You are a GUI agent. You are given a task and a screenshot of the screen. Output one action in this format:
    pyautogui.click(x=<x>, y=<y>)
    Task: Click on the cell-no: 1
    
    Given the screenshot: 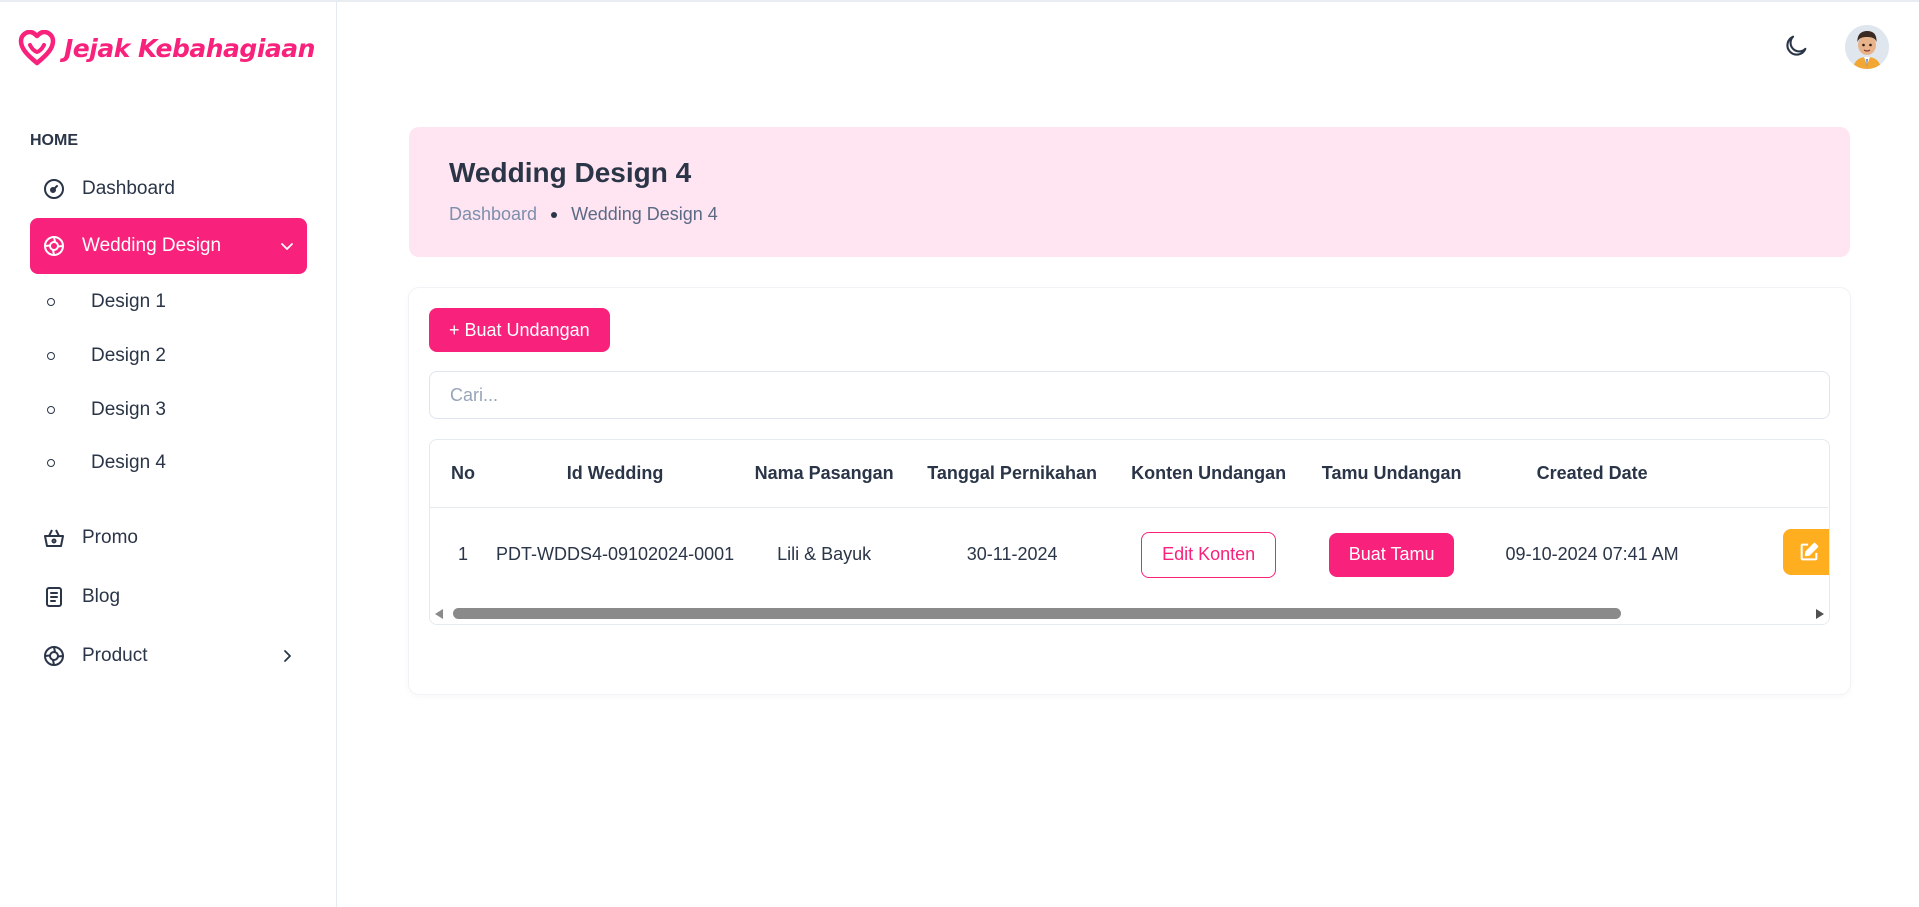 What is the action you would take?
    pyautogui.click(x=462, y=554)
    